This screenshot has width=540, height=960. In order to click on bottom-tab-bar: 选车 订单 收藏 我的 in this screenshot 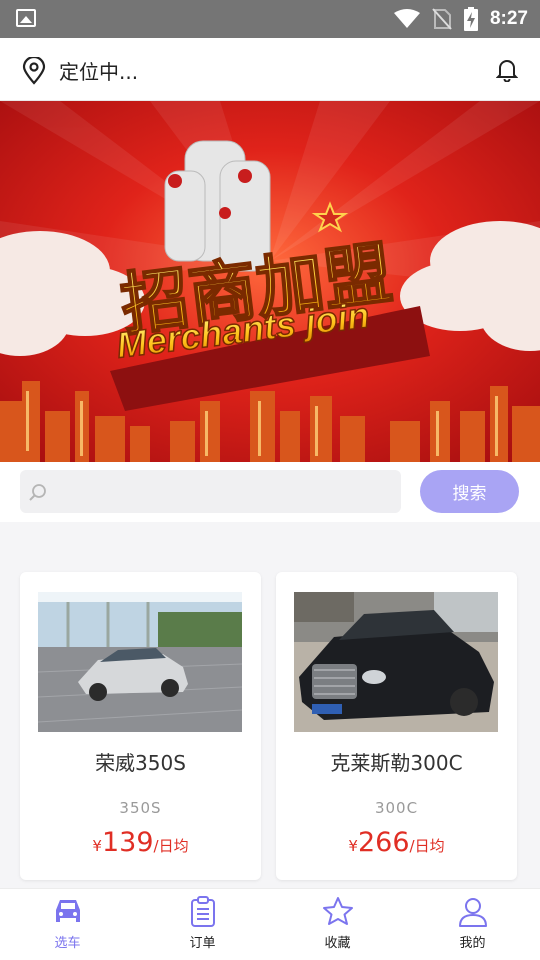, I will do `click(270, 924)`.